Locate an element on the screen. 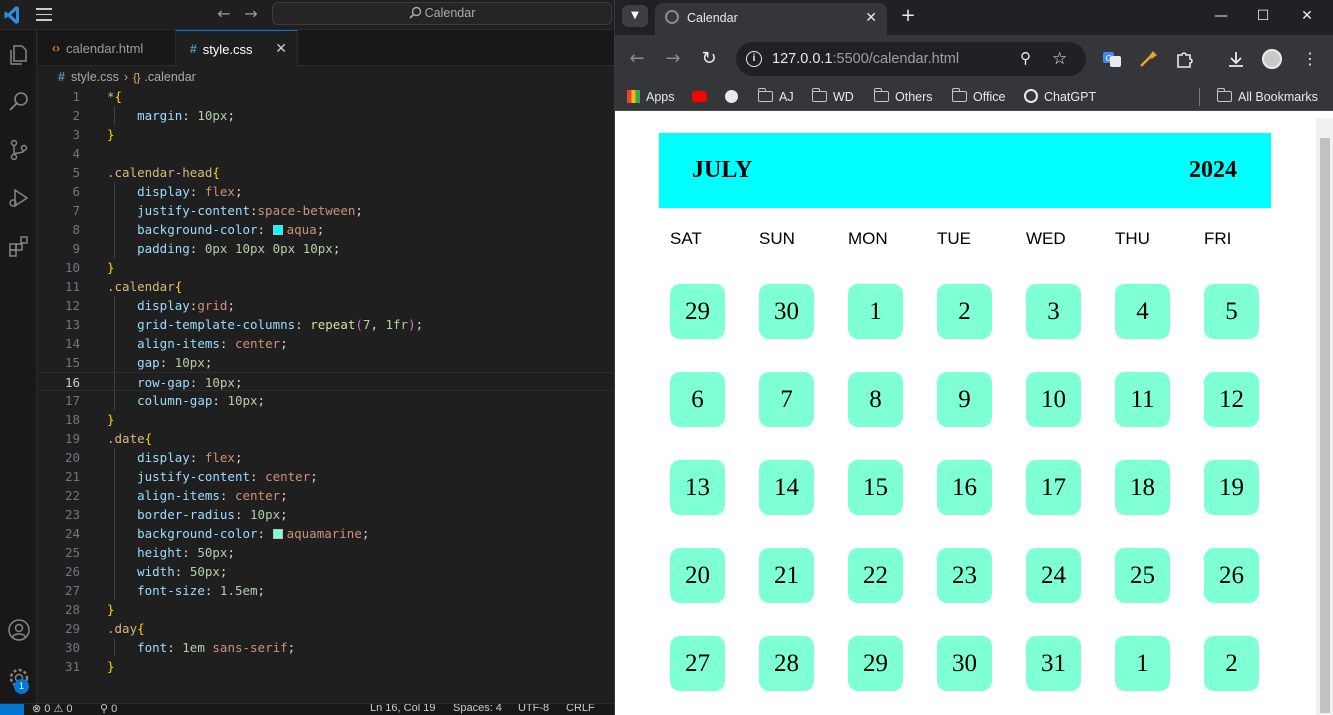 The width and height of the screenshot is (1333, 715). address-bar: i 127.0.0.1:5500/calendar.html ⚲ ☆ is located at coordinates (911, 59).